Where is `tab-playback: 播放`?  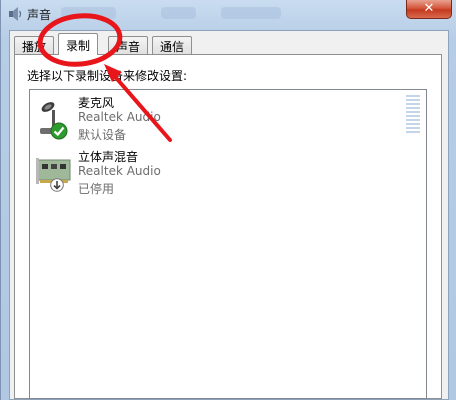 tab-playback: 播放 is located at coordinates (34, 45).